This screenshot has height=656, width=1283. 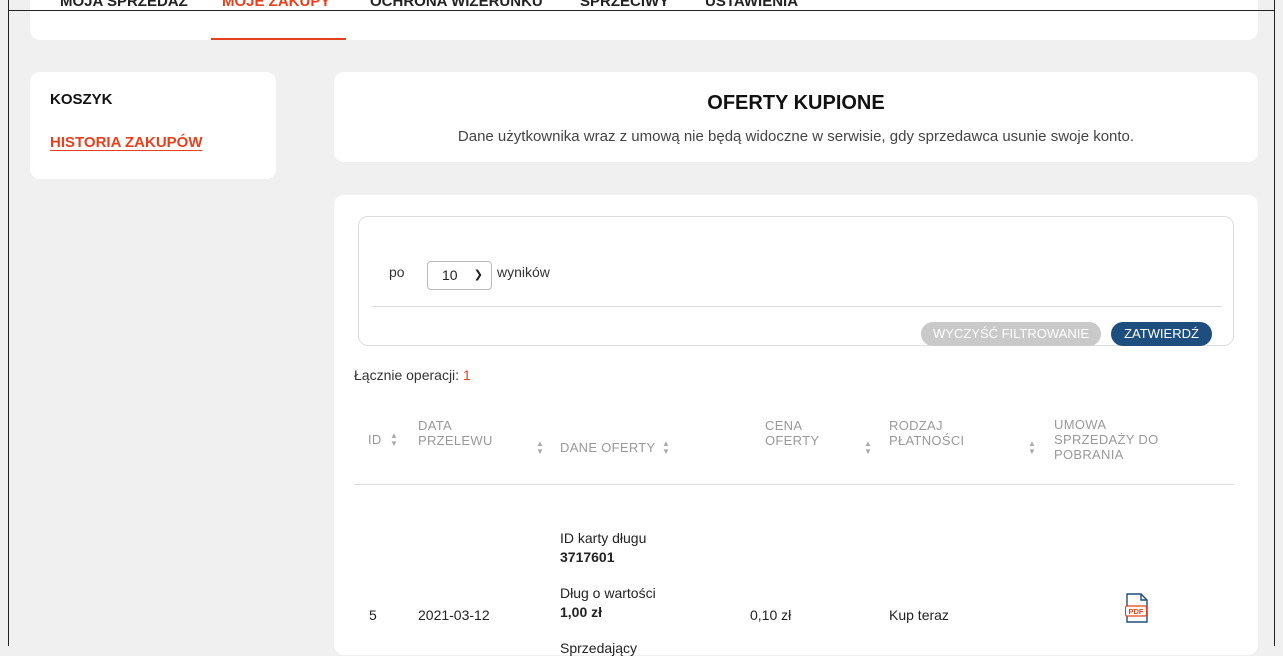 What do you see at coordinates (796, 103) in the screenshot?
I see `page-title: OFERTY KUPIONE` at bounding box center [796, 103].